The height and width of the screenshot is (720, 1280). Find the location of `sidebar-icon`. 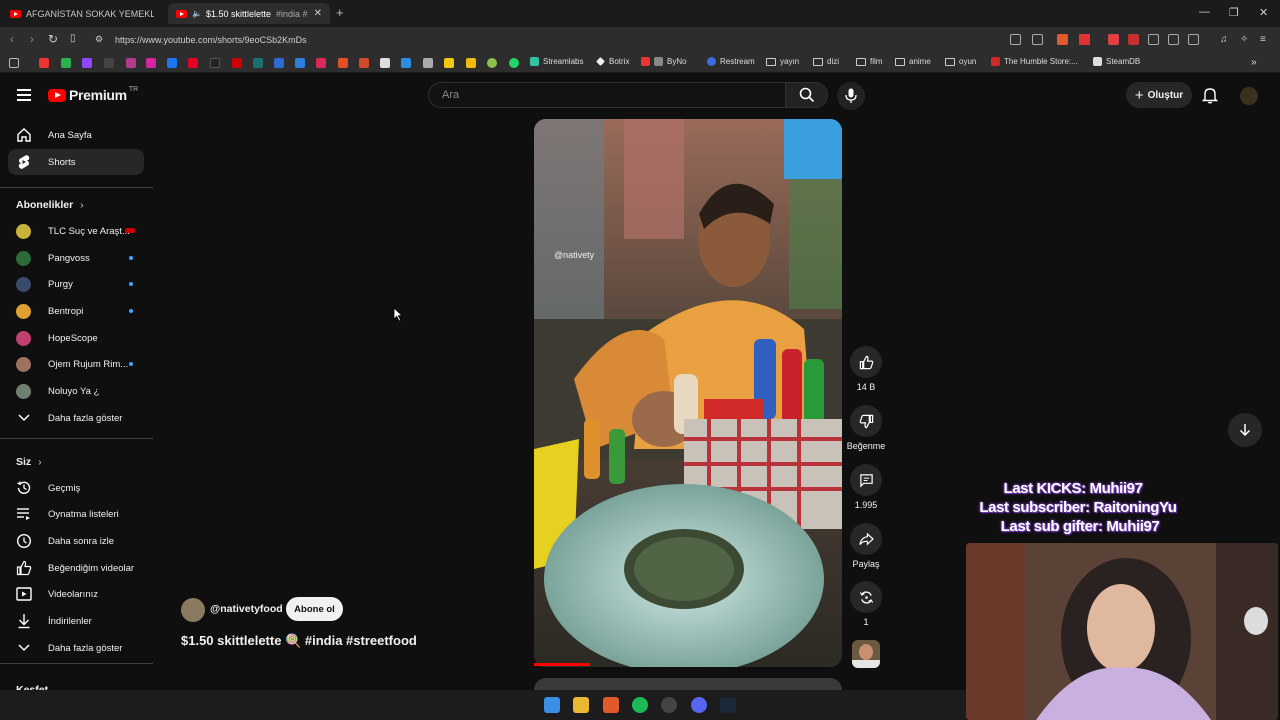

sidebar-icon is located at coordinates (1193, 39).